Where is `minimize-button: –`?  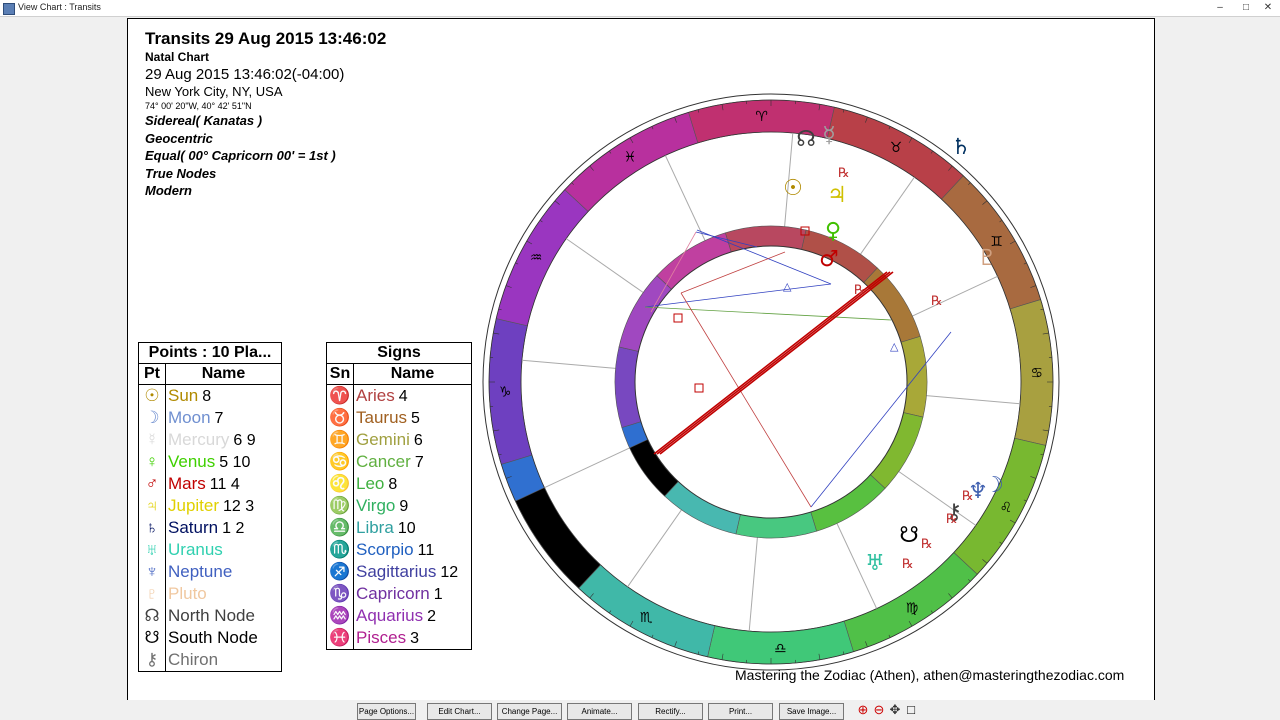
minimize-button: – is located at coordinates (1220, 7).